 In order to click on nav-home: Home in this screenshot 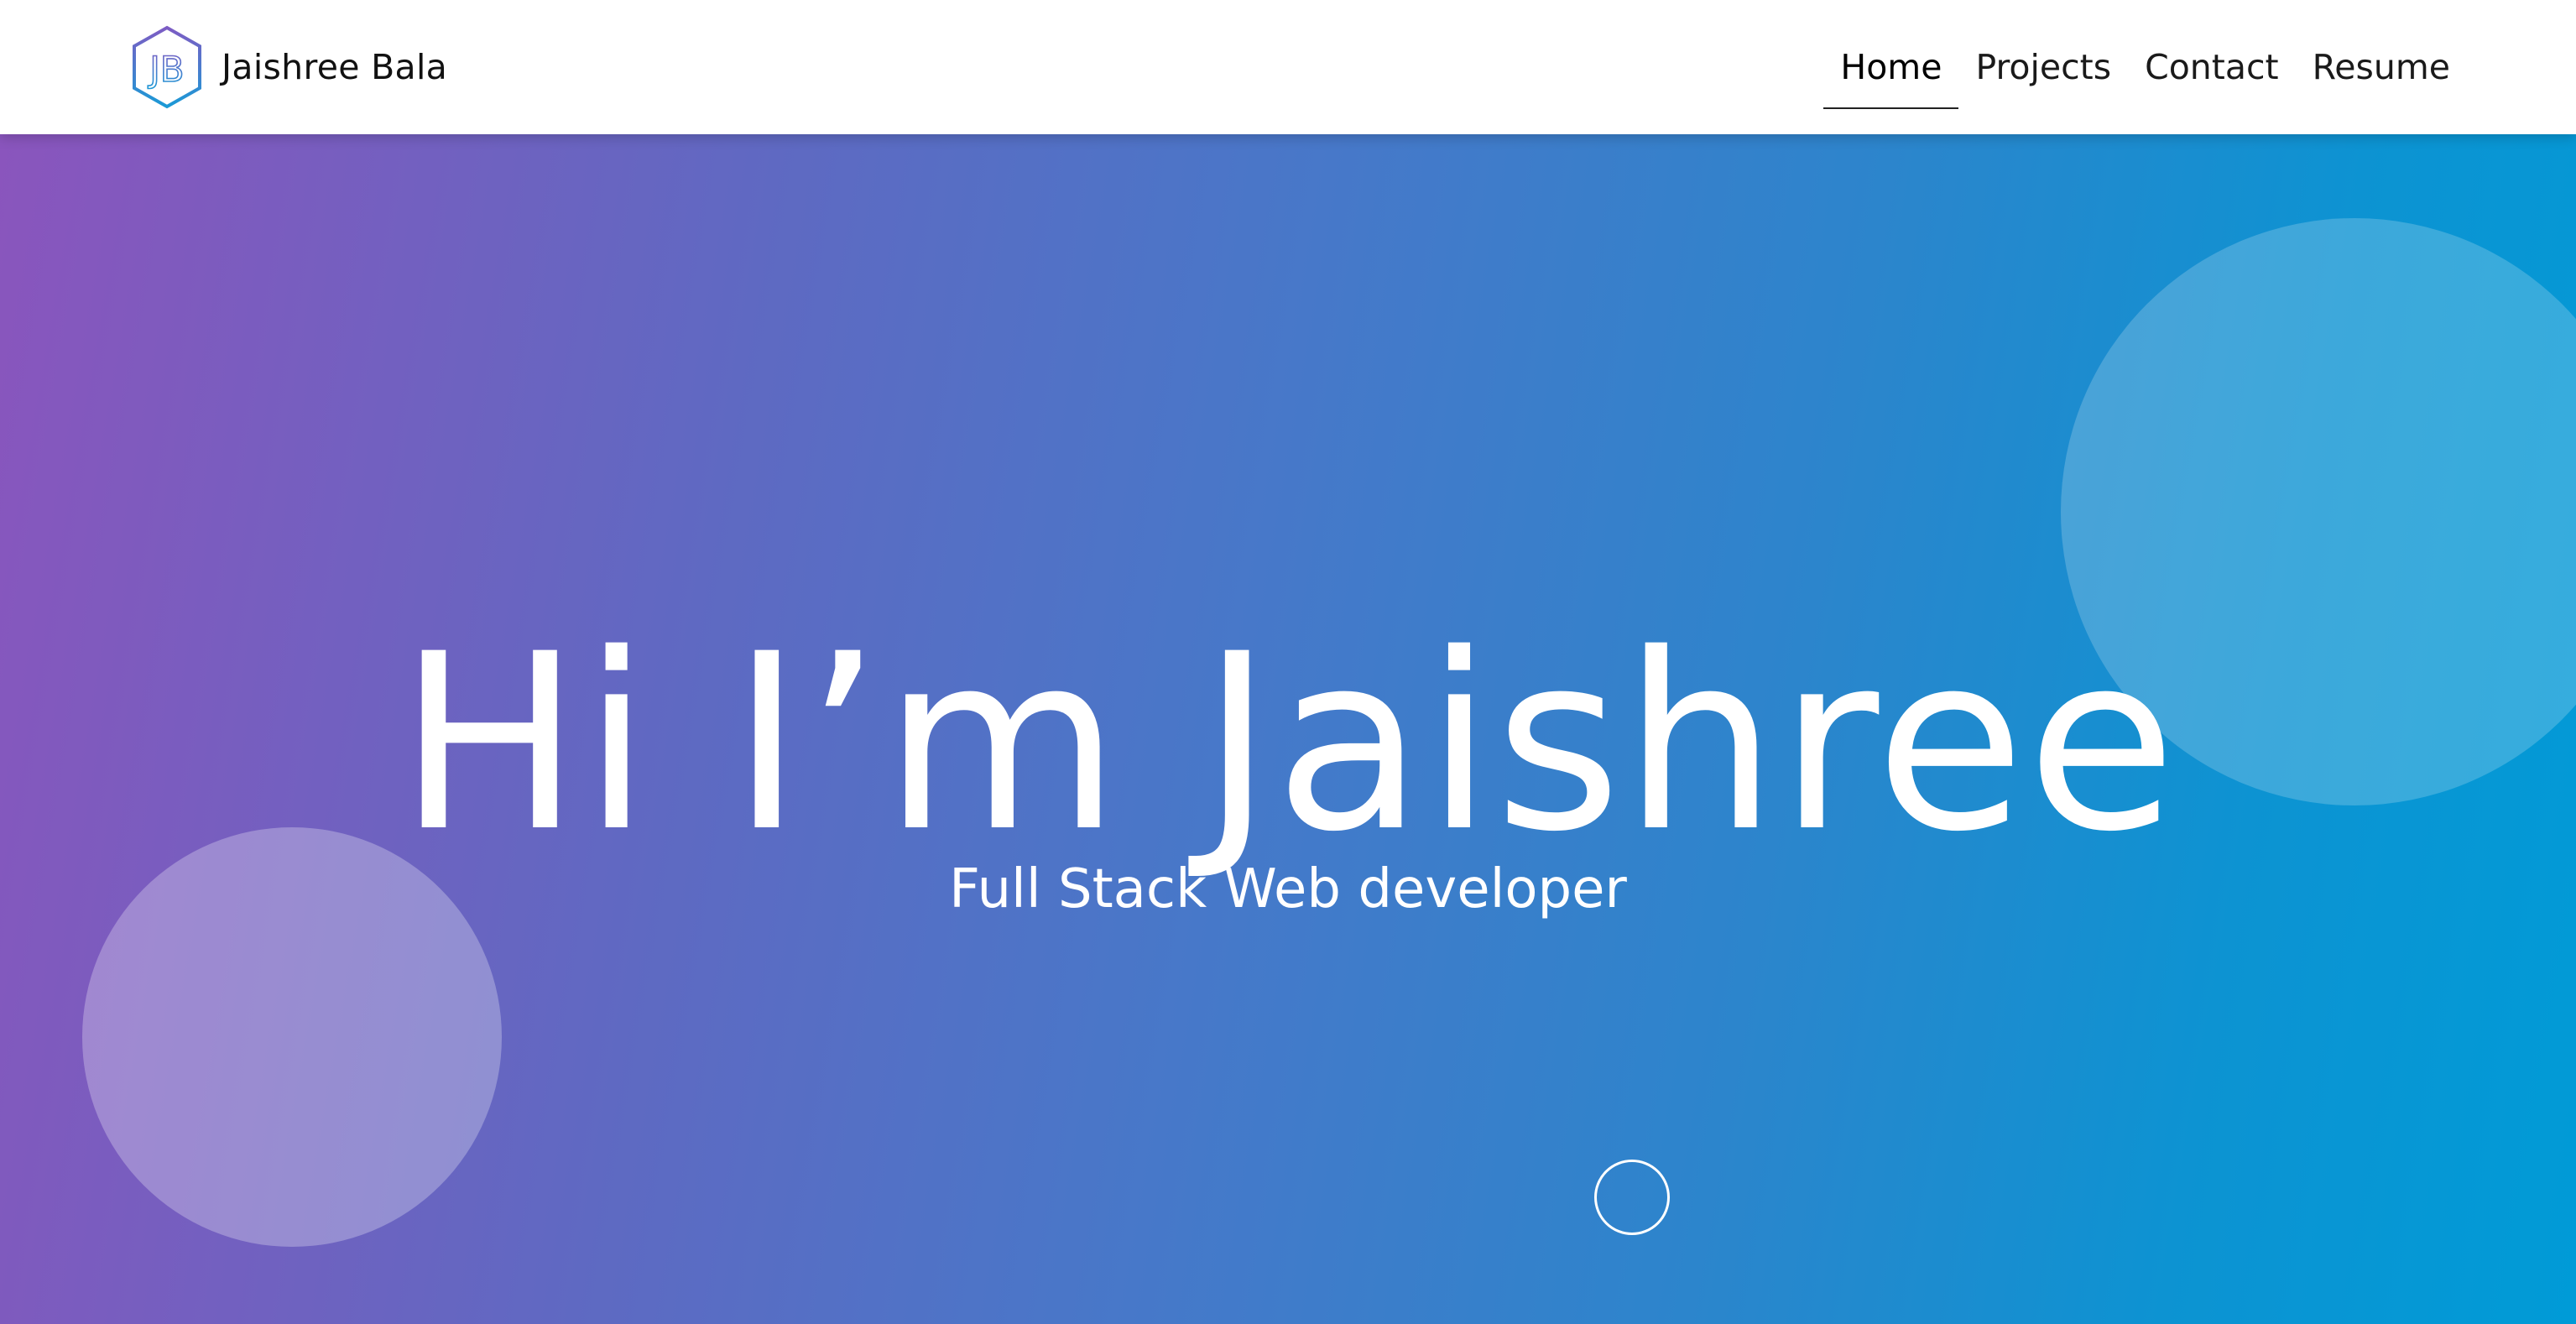, I will do `click(1891, 67)`.